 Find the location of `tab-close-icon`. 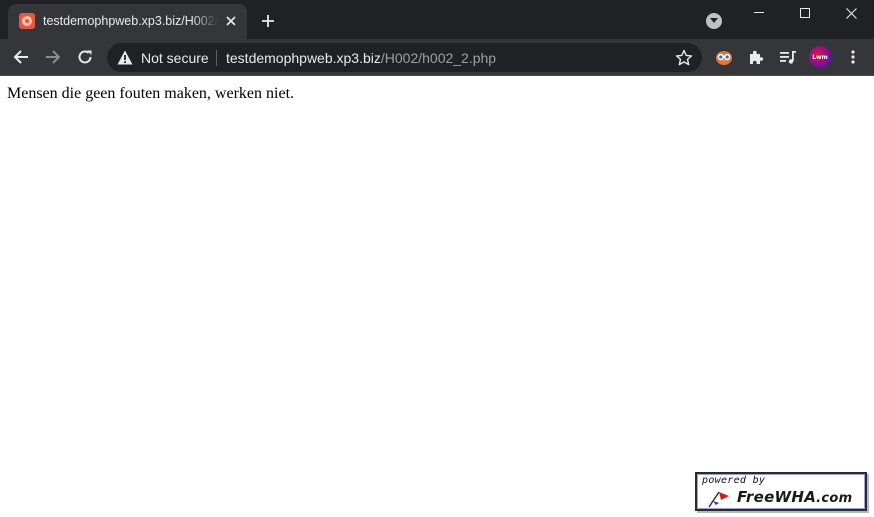

tab-close-icon is located at coordinates (231, 21).